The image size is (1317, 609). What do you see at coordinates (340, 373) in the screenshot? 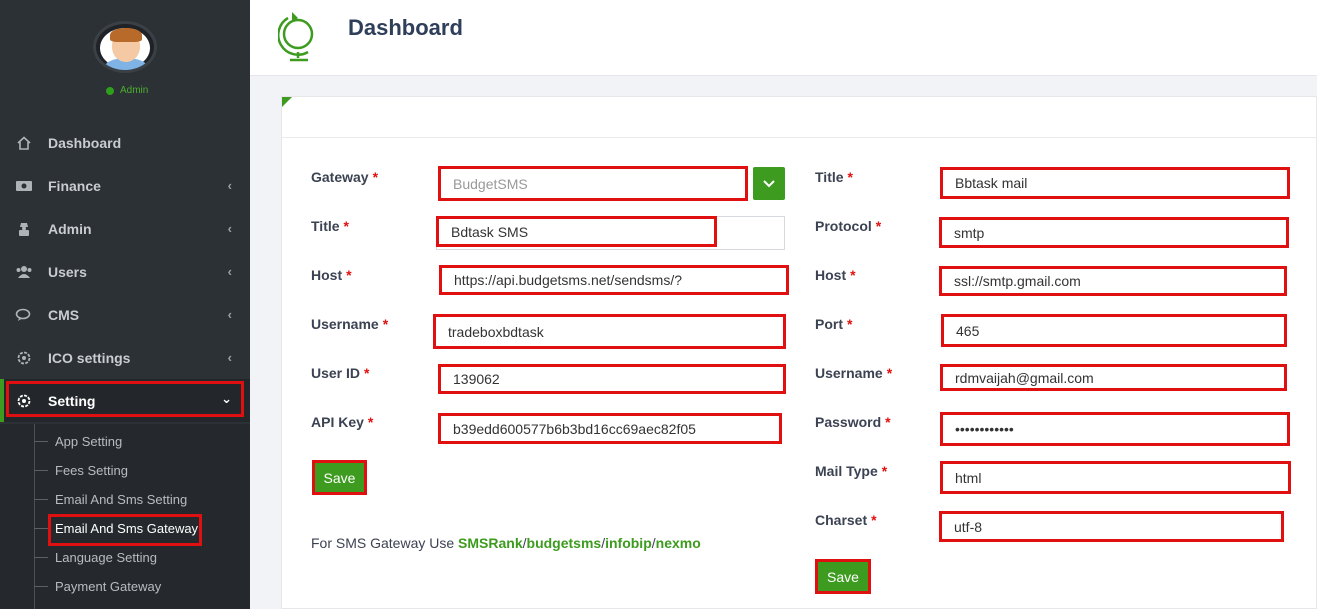
I see `user-id-label: User ID *` at bounding box center [340, 373].